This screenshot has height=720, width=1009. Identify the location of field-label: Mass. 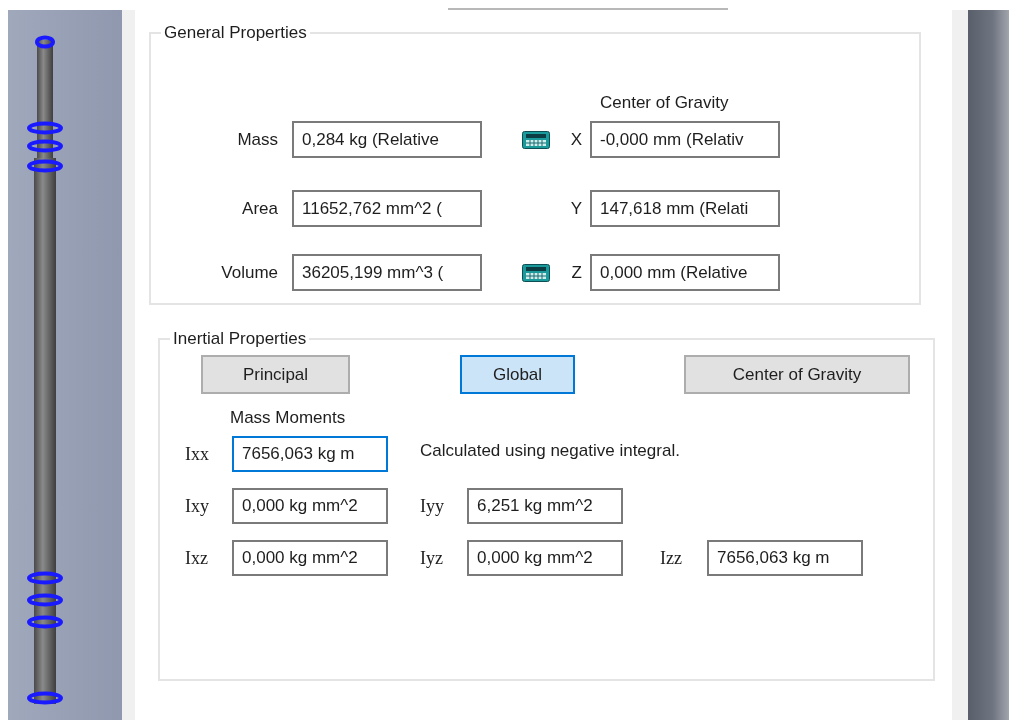
(257, 139).